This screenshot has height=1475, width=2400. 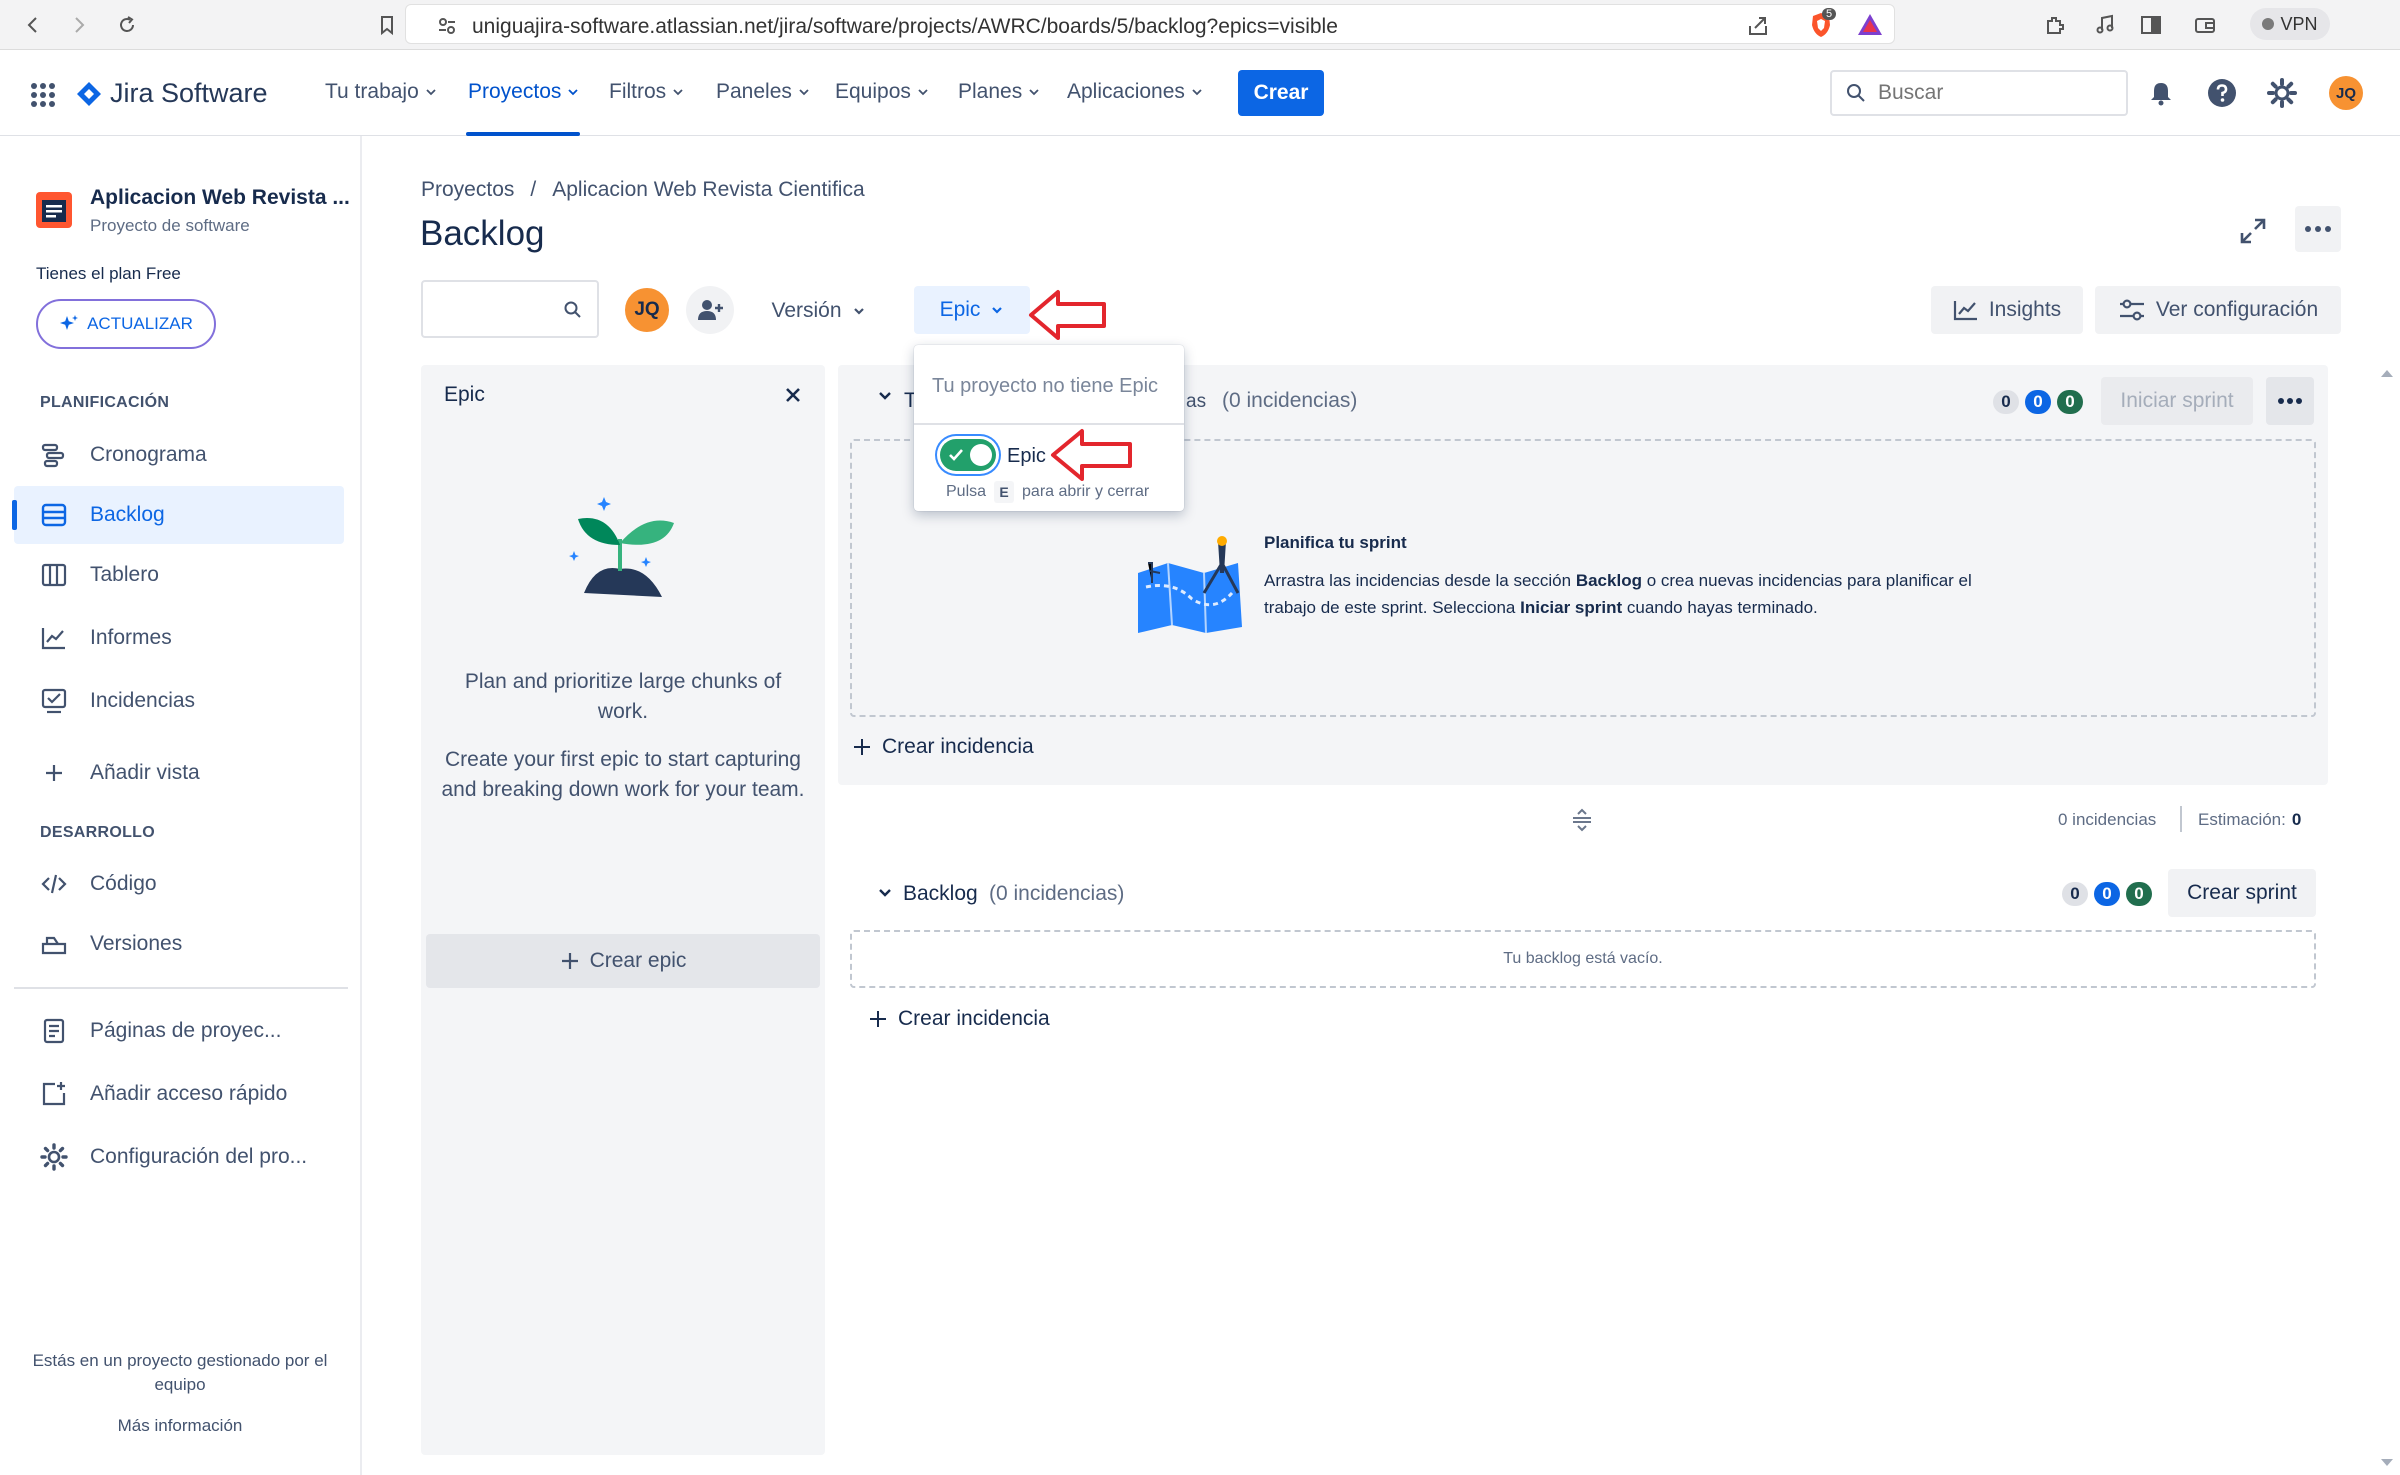 What do you see at coordinates (972, 310) in the screenshot?
I see `epic-filter-button: Epic` at bounding box center [972, 310].